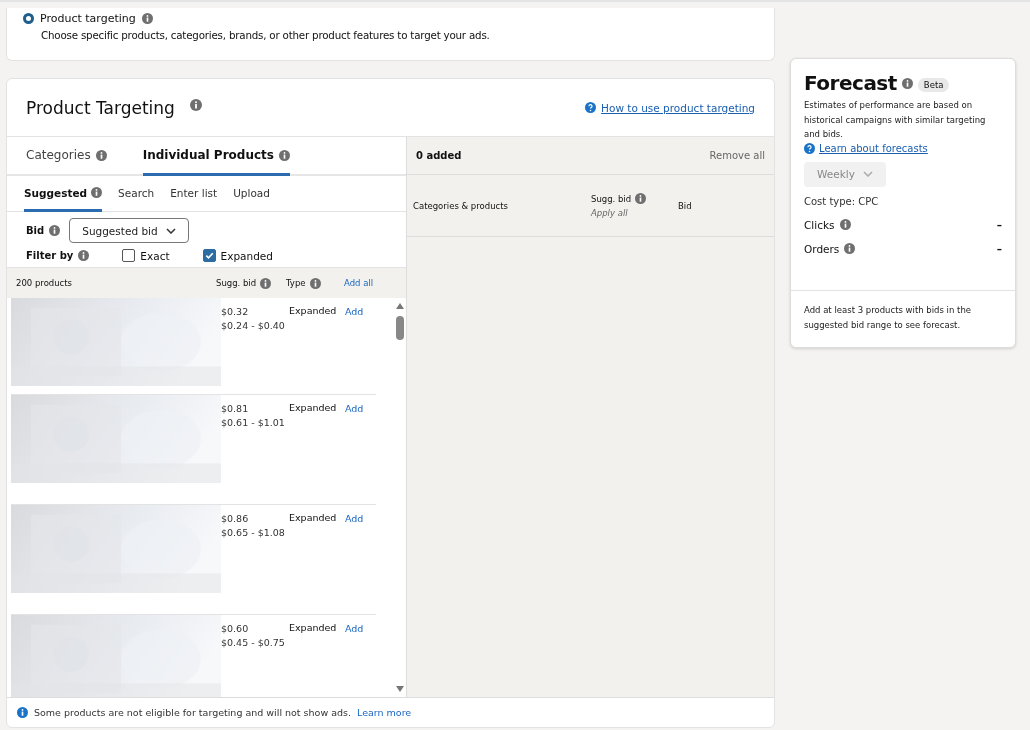 This screenshot has height=730, width=1030. Describe the element at coordinates (400, 306) in the screenshot. I see `scroll-up-icon` at that location.